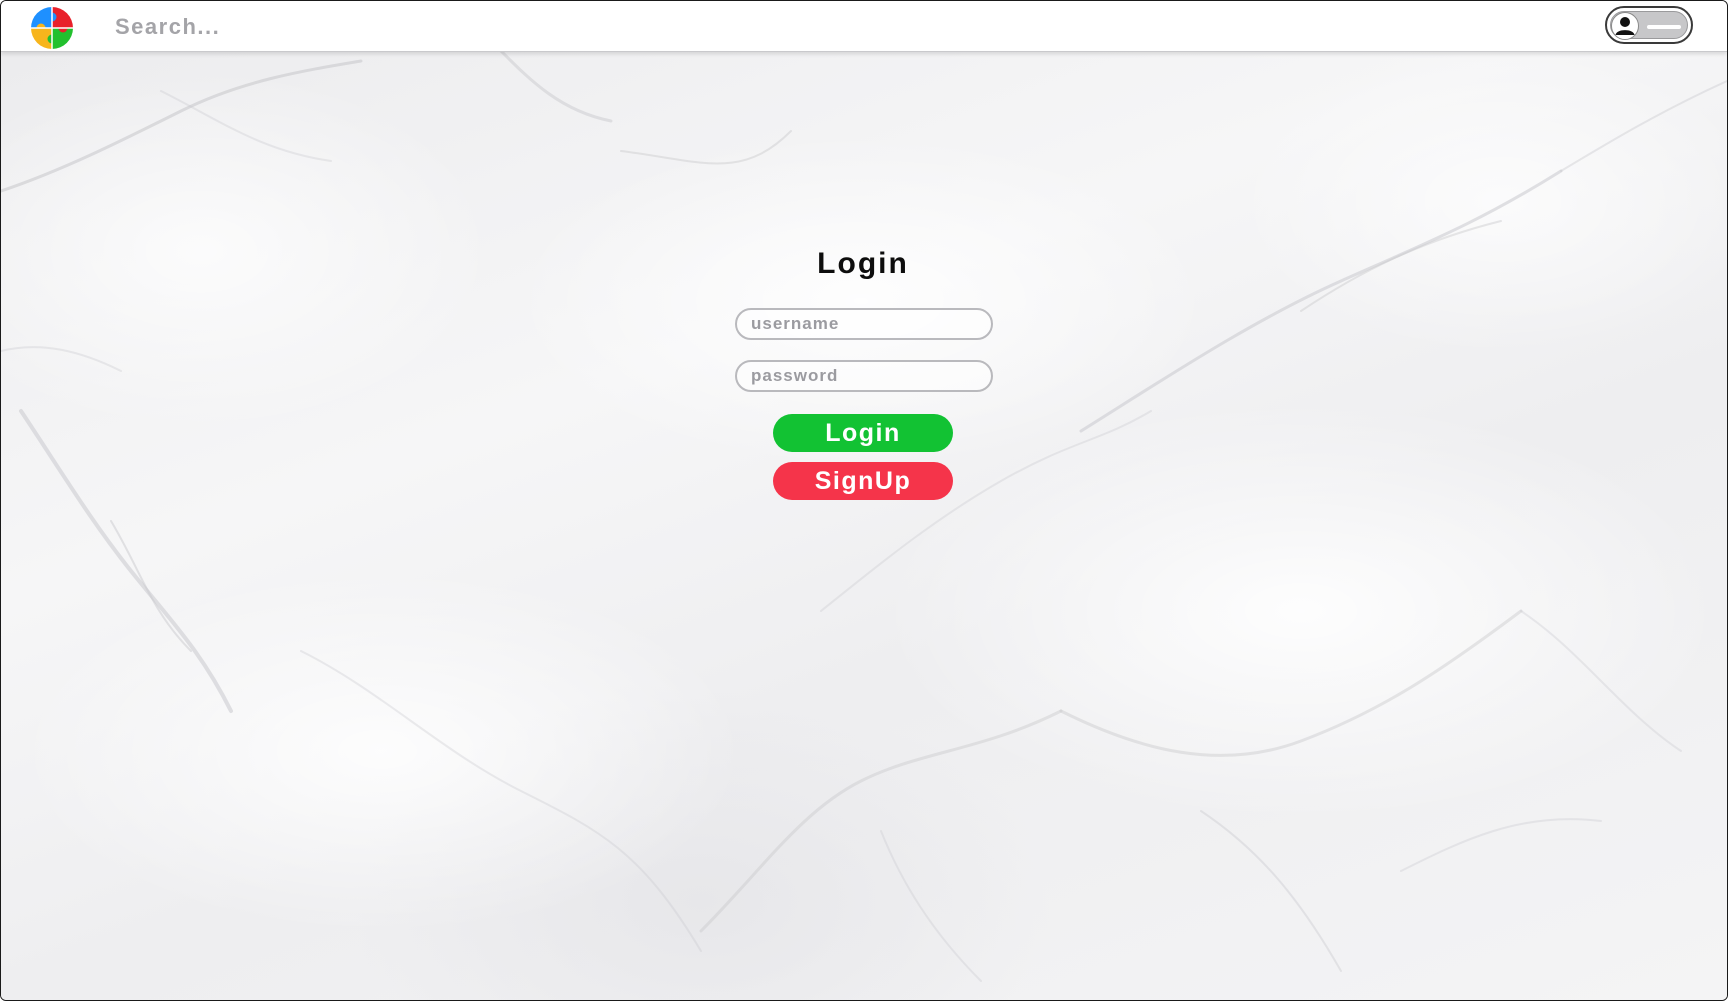 Image resolution: width=1728 pixels, height=1001 pixels. I want to click on user-icon, so click(1625, 26).